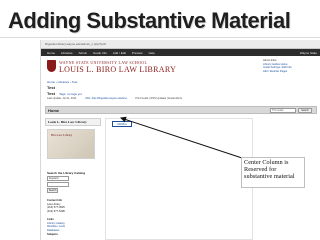 Image resolution: width=320 pixels, height=240 pixels. Describe the element at coordinates (52, 234) in the screenshot. I see `subjects-heading: Subjects` at that location.